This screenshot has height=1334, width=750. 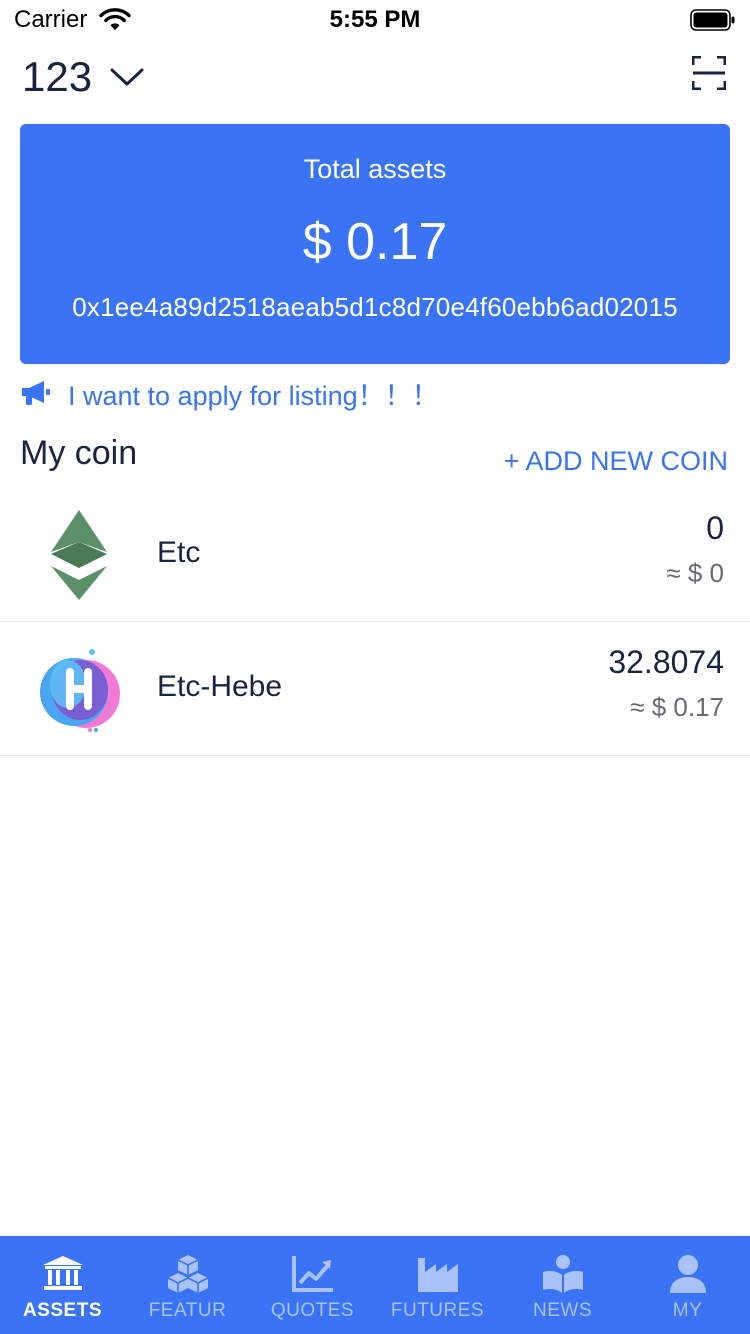 I want to click on user-icon, so click(x=687, y=1274).